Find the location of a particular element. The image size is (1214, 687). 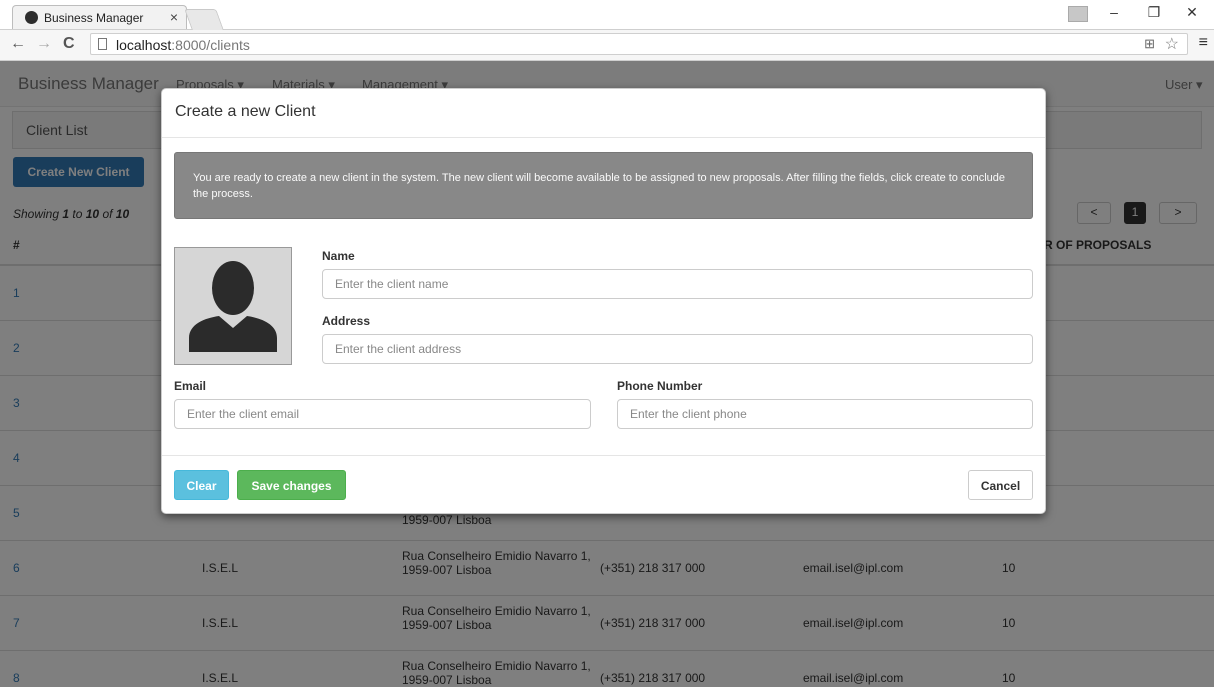

client-avatar is located at coordinates (233, 306).